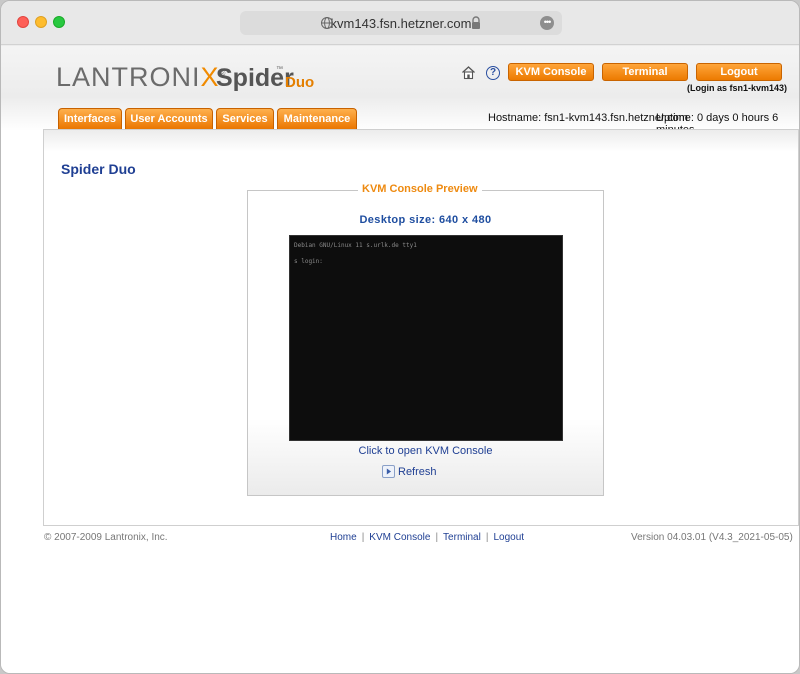 The height and width of the screenshot is (674, 800). Describe the element at coordinates (317, 118) in the screenshot. I see `tab-maintenance: Maintenance` at that location.